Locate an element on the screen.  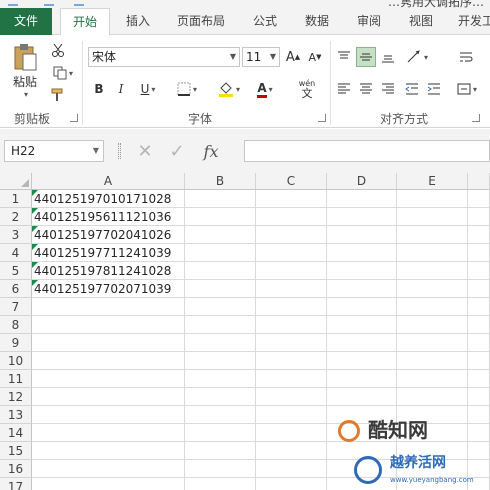
tab-page-layout: 页面布局 is located at coordinates (201, 21).